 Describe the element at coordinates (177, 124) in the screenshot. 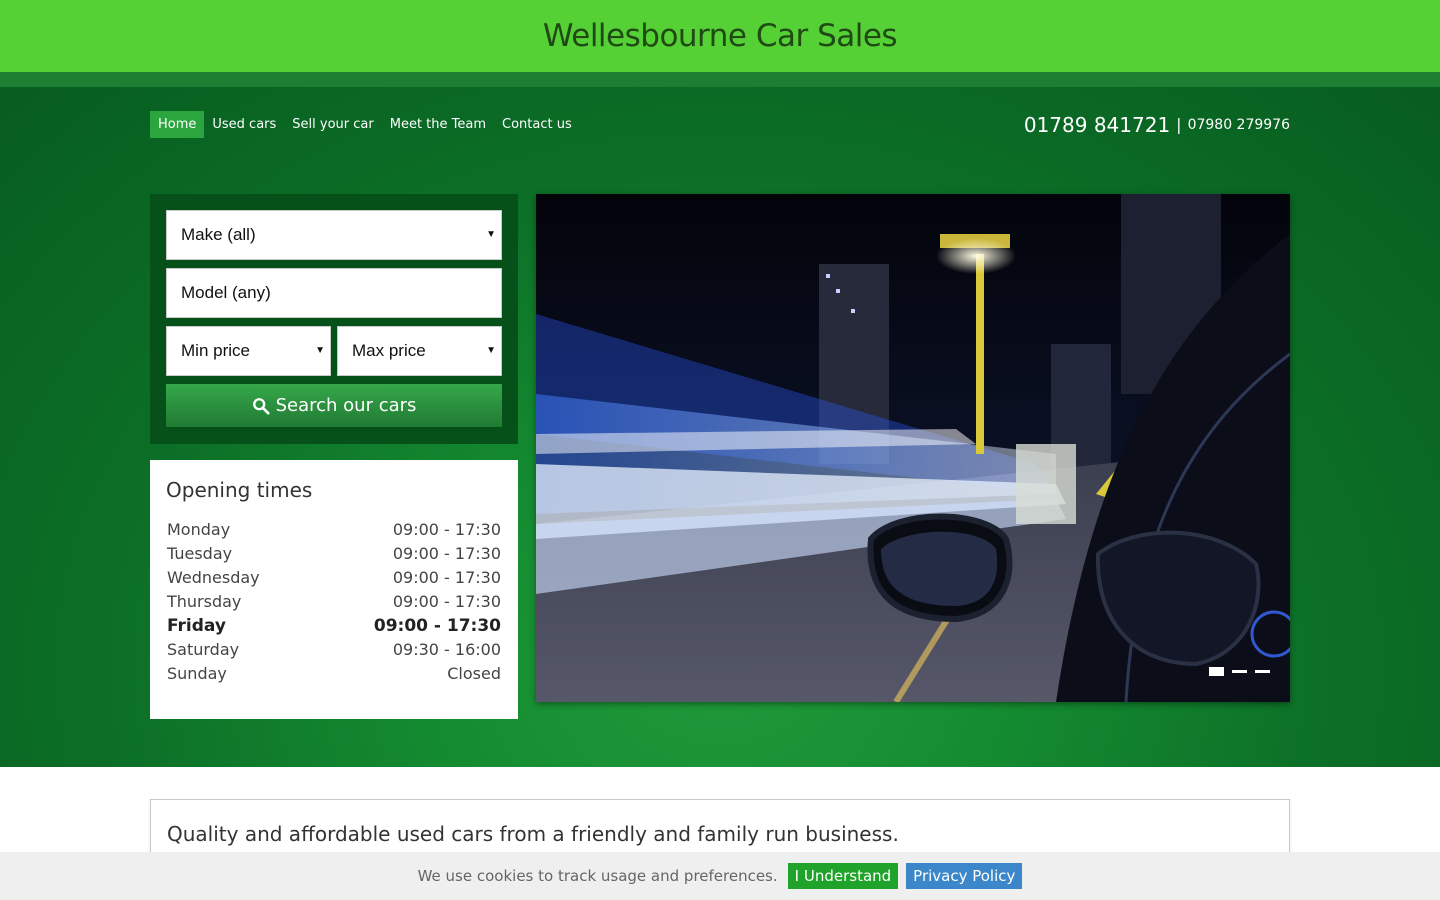

I see `nav-item-home: Home` at that location.